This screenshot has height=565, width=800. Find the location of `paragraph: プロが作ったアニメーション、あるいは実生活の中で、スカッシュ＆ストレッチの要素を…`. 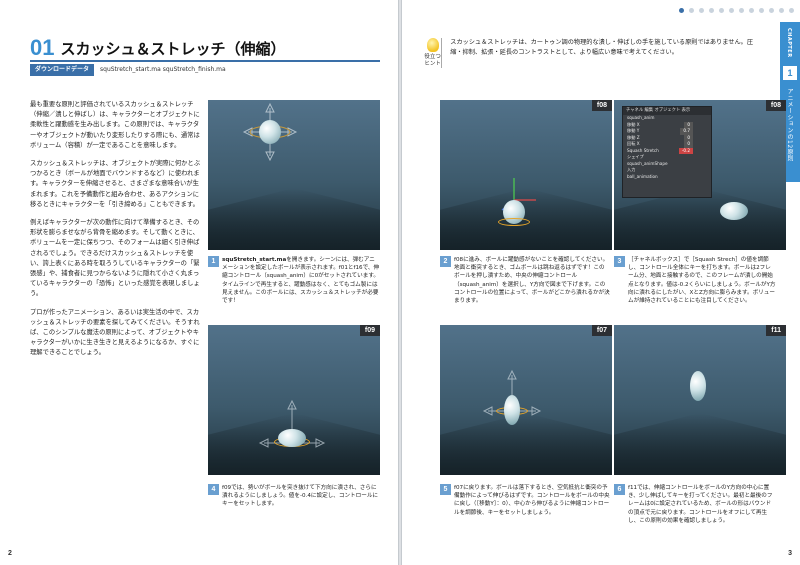

paragraph: プロが作ったアニメーション、あるいは実生活の中で、スカッシュ＆ストレッチの要素を… is located at coordinates (115, 332).